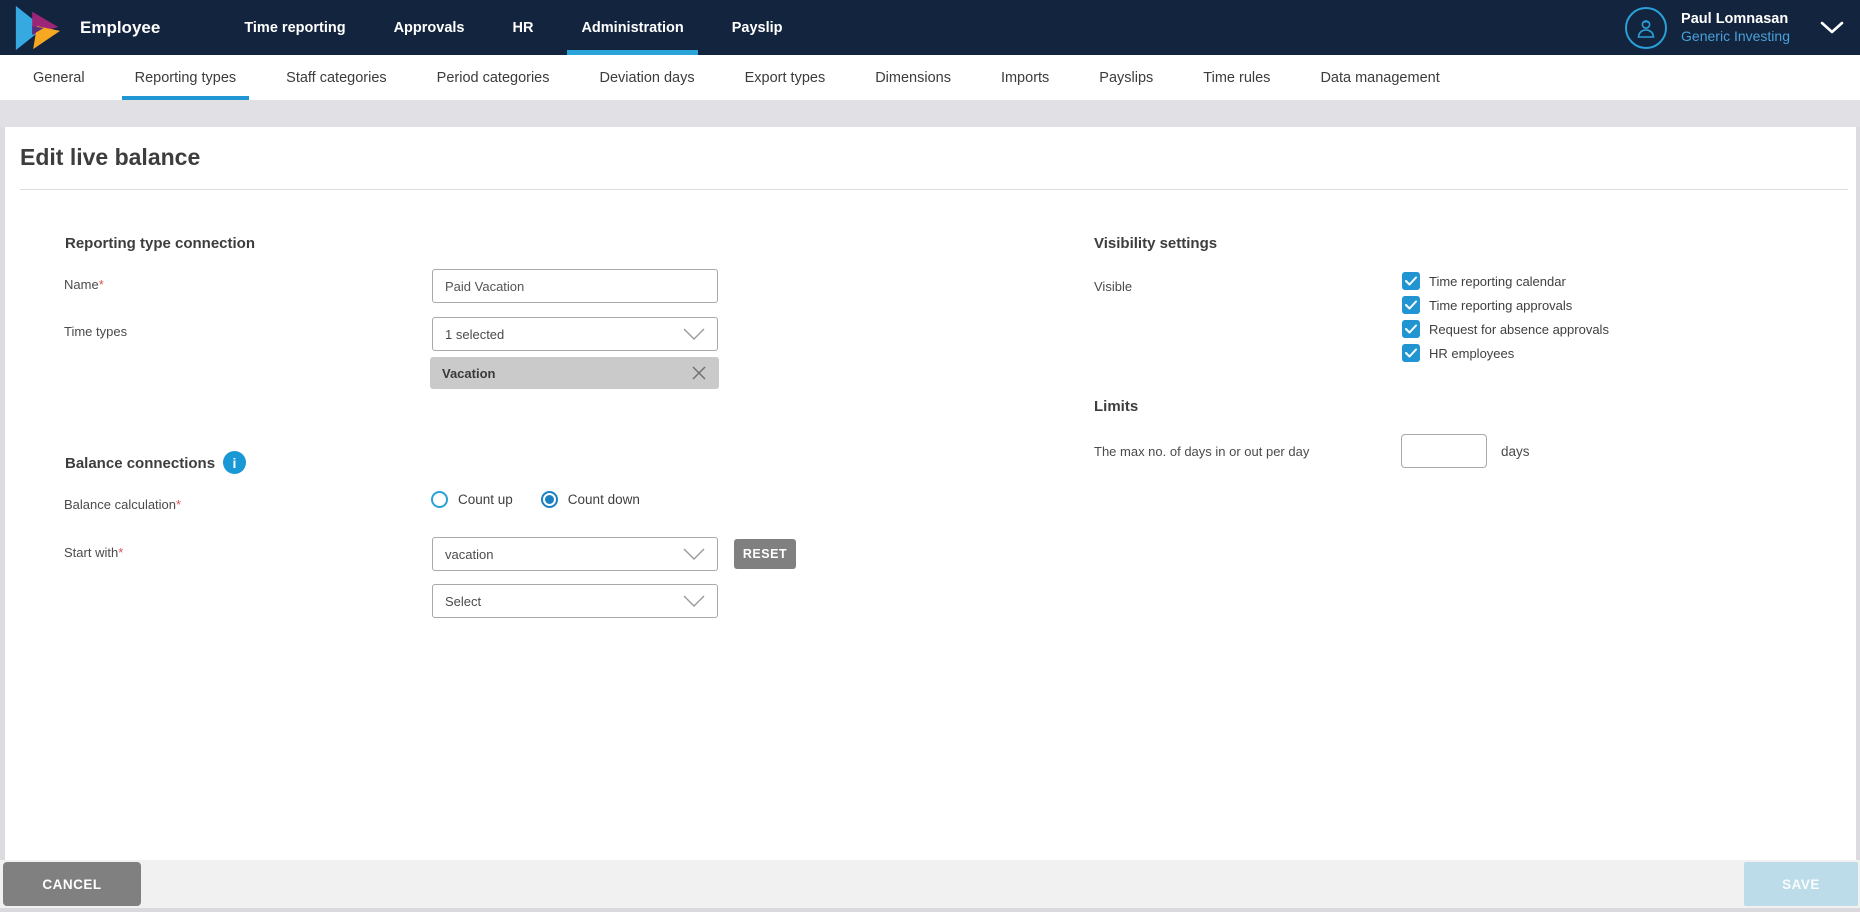  Describe the element at coordinates (930, 910) in the screenshot. I see `bottom-strip` at that location.